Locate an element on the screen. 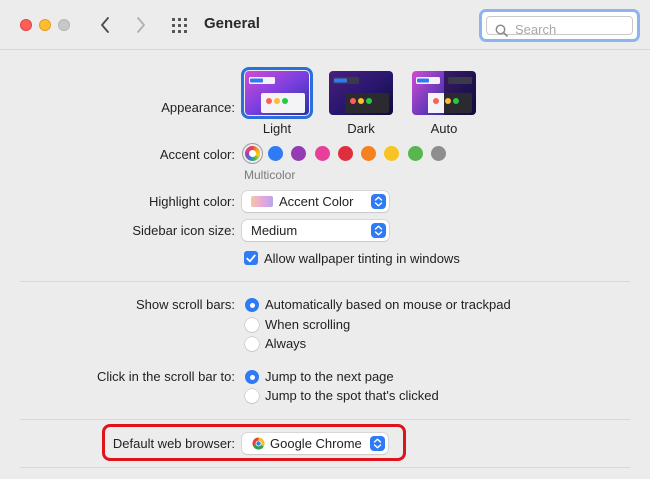 This screenshot has height=479, width=650. highlight-color-value: Accent Color is located at coordinates (316, 201).